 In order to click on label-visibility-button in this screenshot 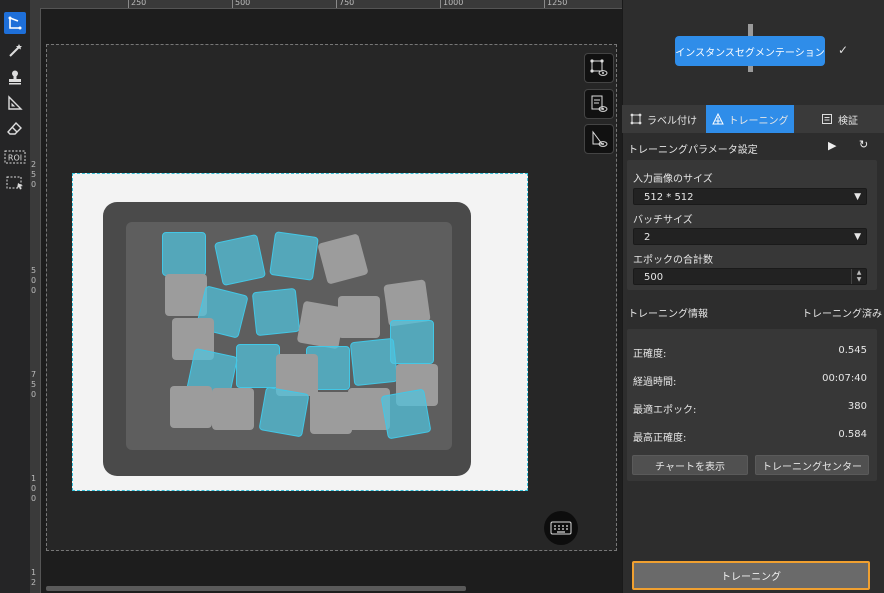, I will do `click(599, 104)`.